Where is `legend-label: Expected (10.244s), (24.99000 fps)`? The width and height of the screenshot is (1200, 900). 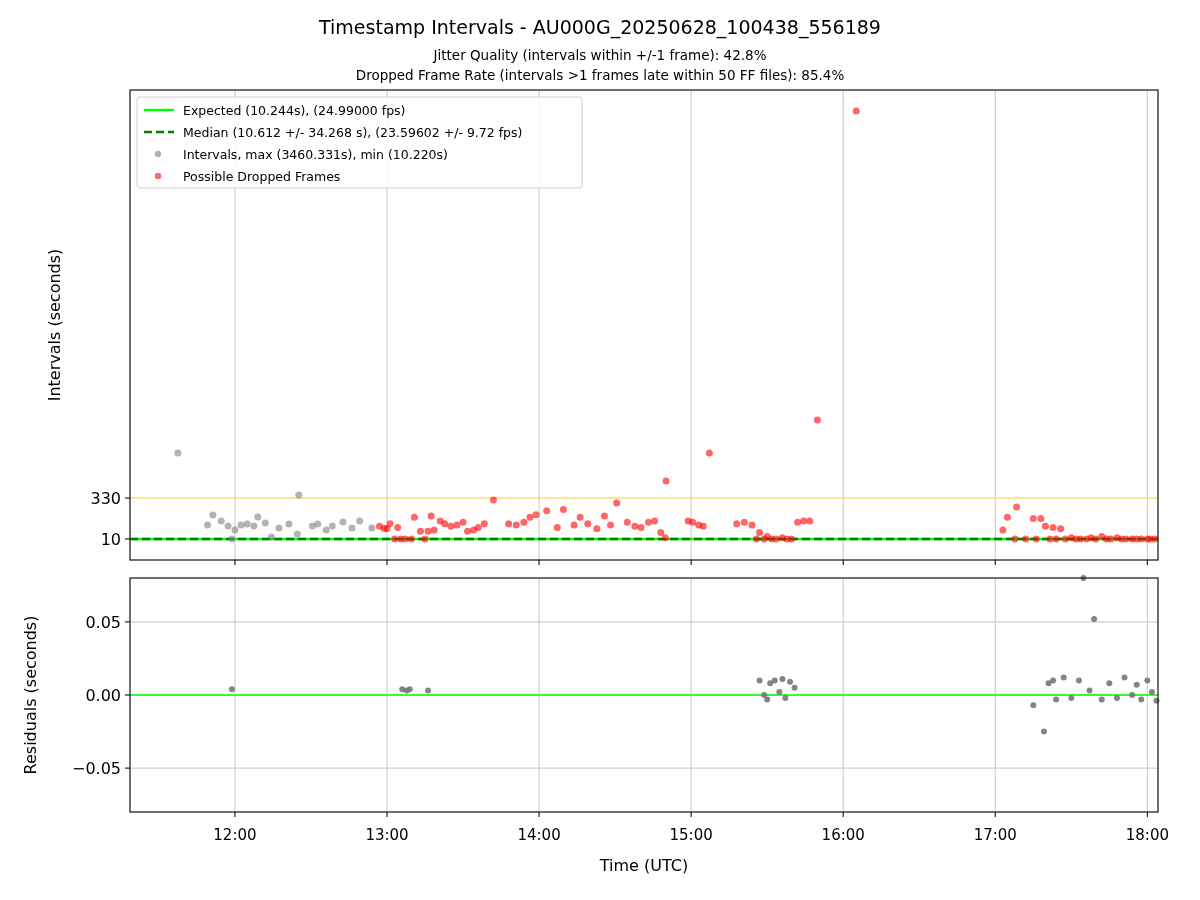
legend-label: Expected (10.244s), (24.99000 fps) is located at coordinates (294, 110).